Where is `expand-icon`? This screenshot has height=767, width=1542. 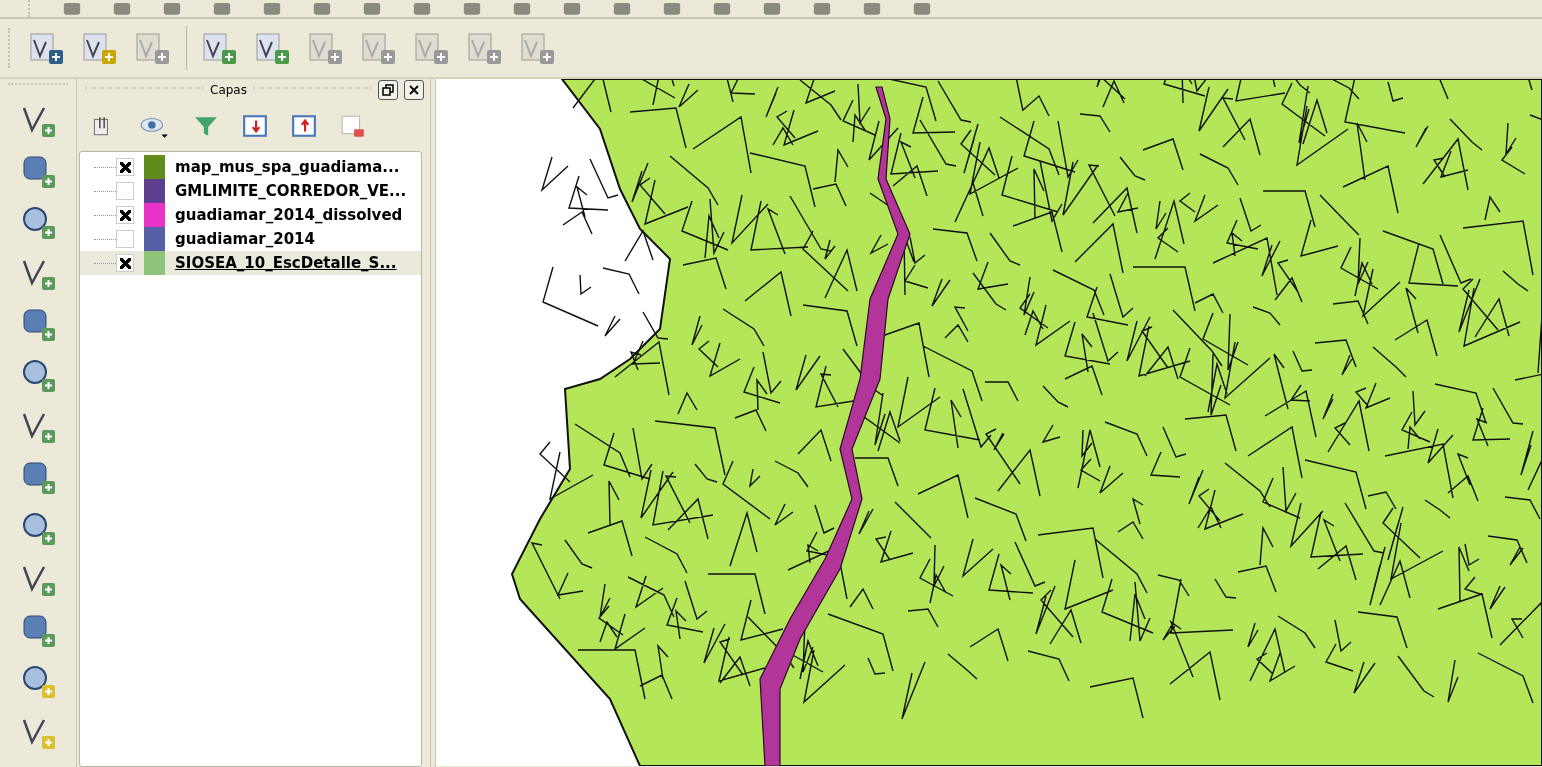 expand-icon is located at coordinates (255, 126).